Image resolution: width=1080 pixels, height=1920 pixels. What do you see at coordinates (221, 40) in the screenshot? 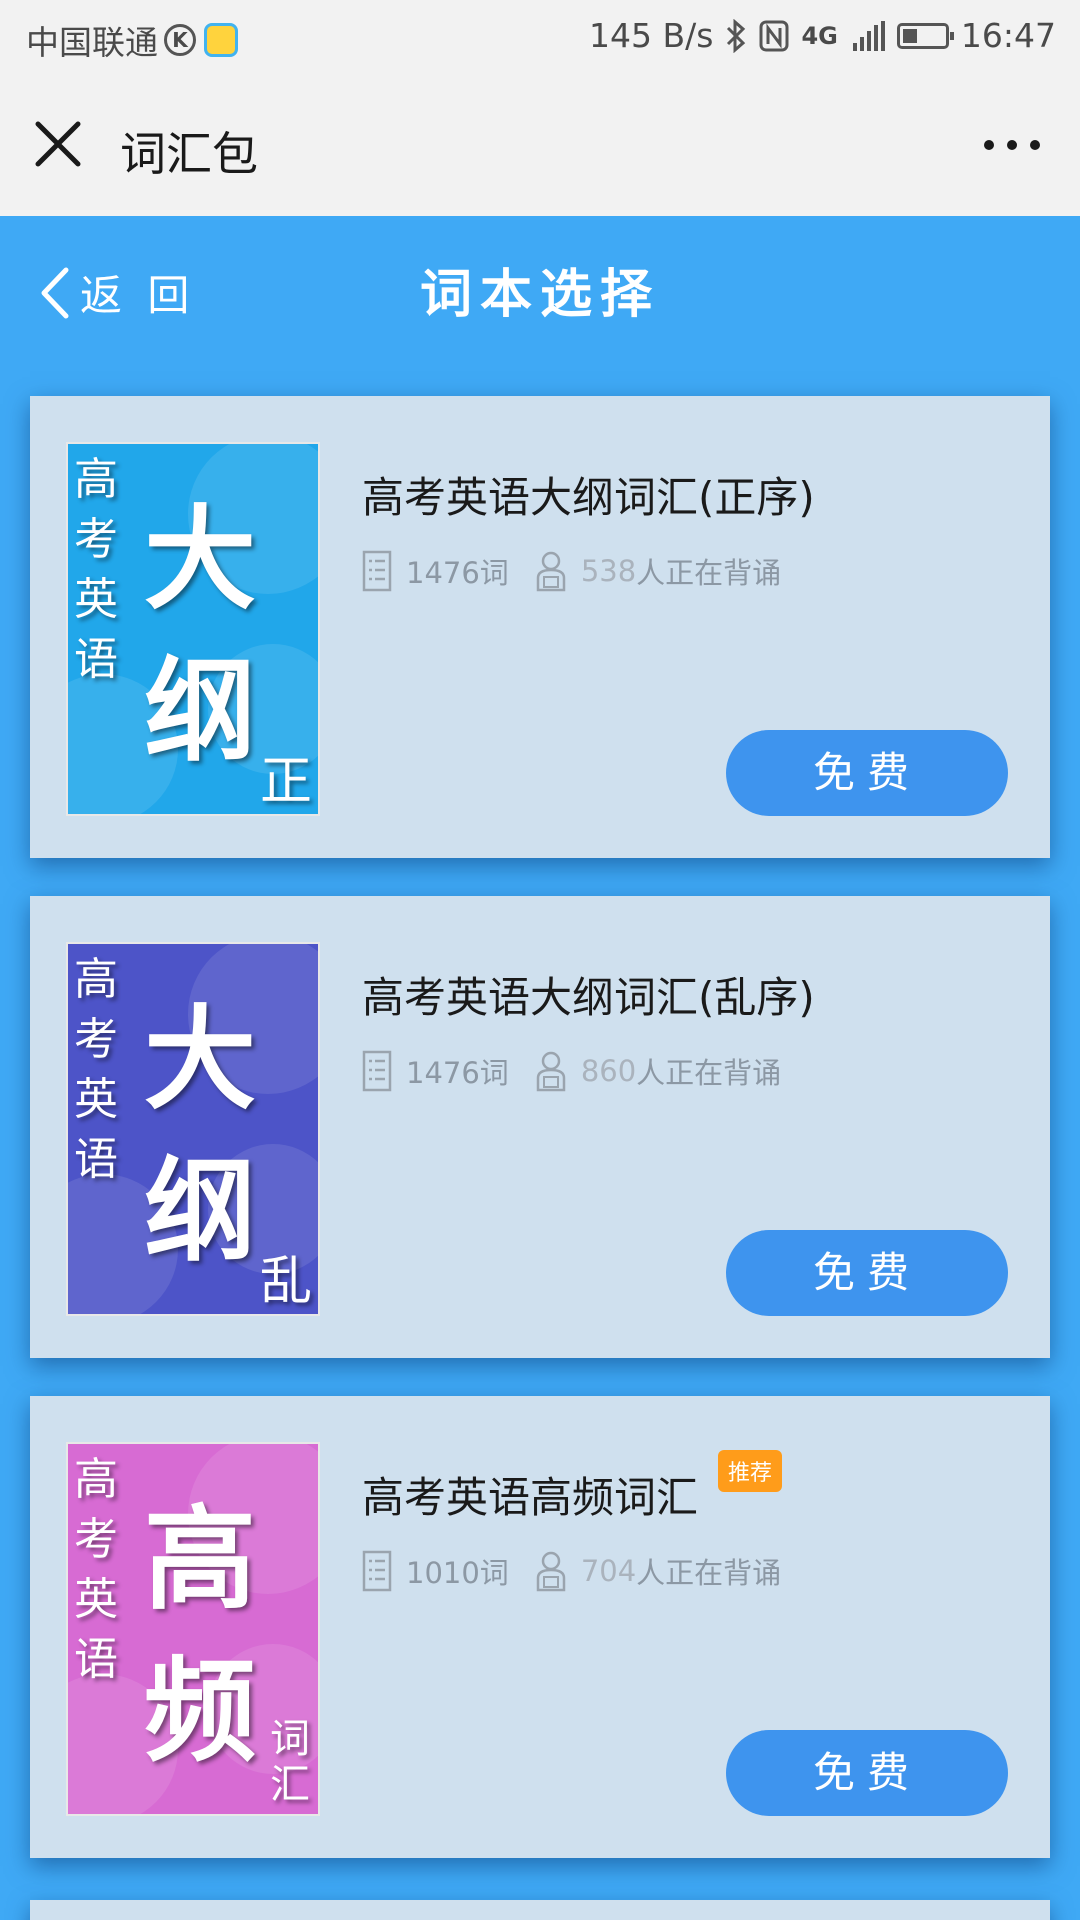
I see `notification-app-icon` at bounding box center [221, 40].